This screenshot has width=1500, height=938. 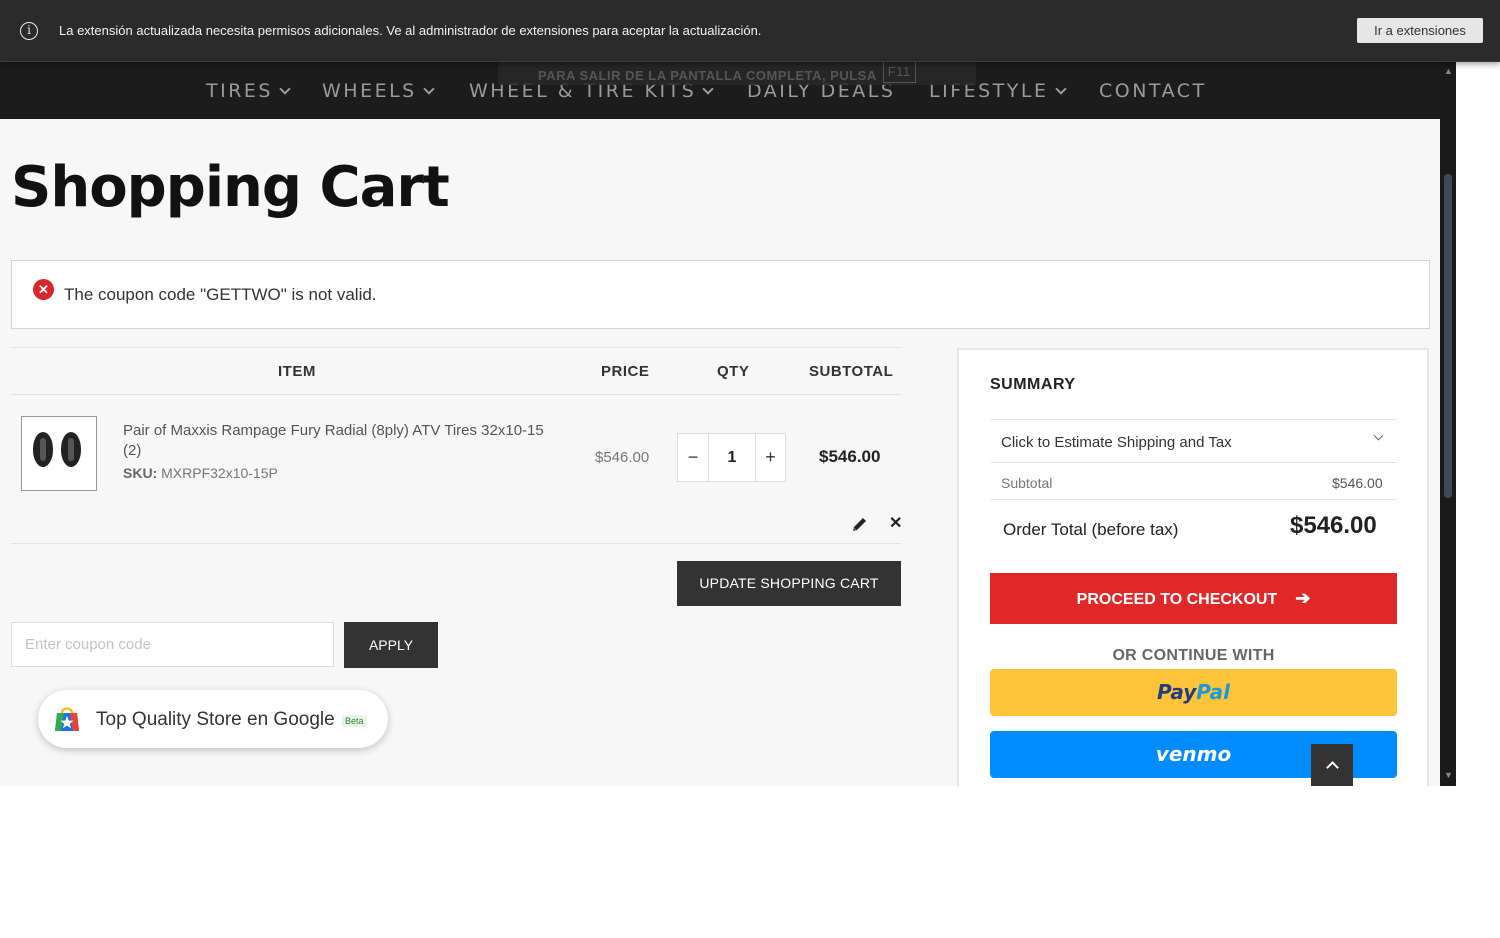 What do you see at coordinates (899, 71) in the screenshot?
I see `fullscreen-hint-key: F11` at bounding box center [899, 71].